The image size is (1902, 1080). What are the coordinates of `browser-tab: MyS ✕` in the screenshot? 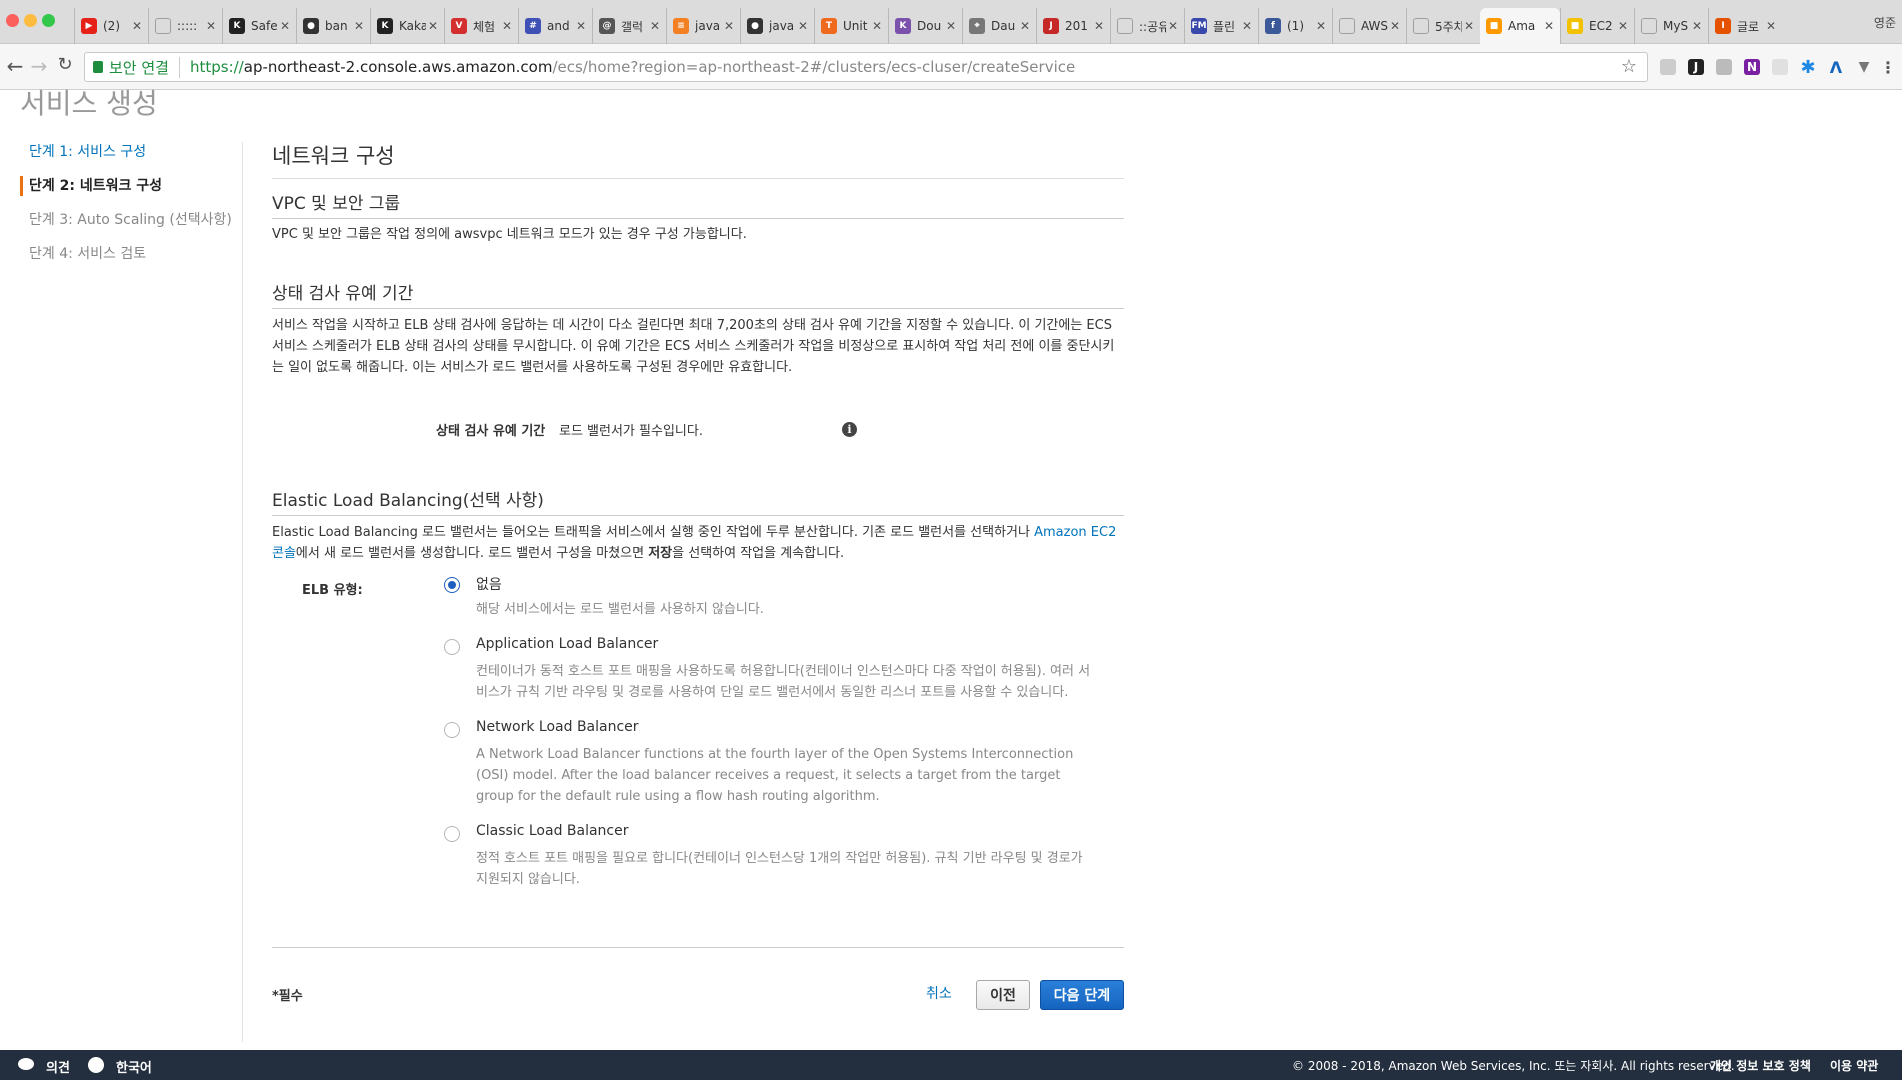 It's located at (1671, 26).